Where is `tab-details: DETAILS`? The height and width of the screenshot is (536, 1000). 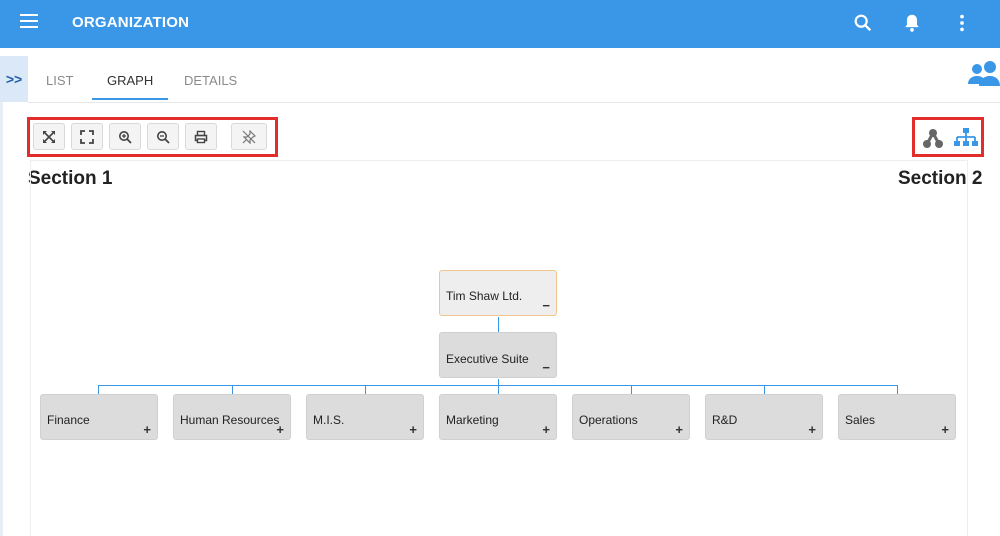 tab-details: DETAILS is located at coordinates (210, 80).